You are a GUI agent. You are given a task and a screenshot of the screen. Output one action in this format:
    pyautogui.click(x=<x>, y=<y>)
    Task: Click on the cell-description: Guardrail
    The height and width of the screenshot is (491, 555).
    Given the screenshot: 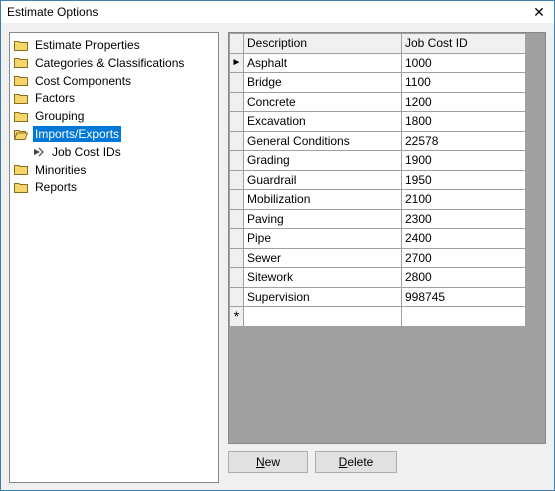 What is the action you would take?
    pyautogui.click(x=322, y=179)
    